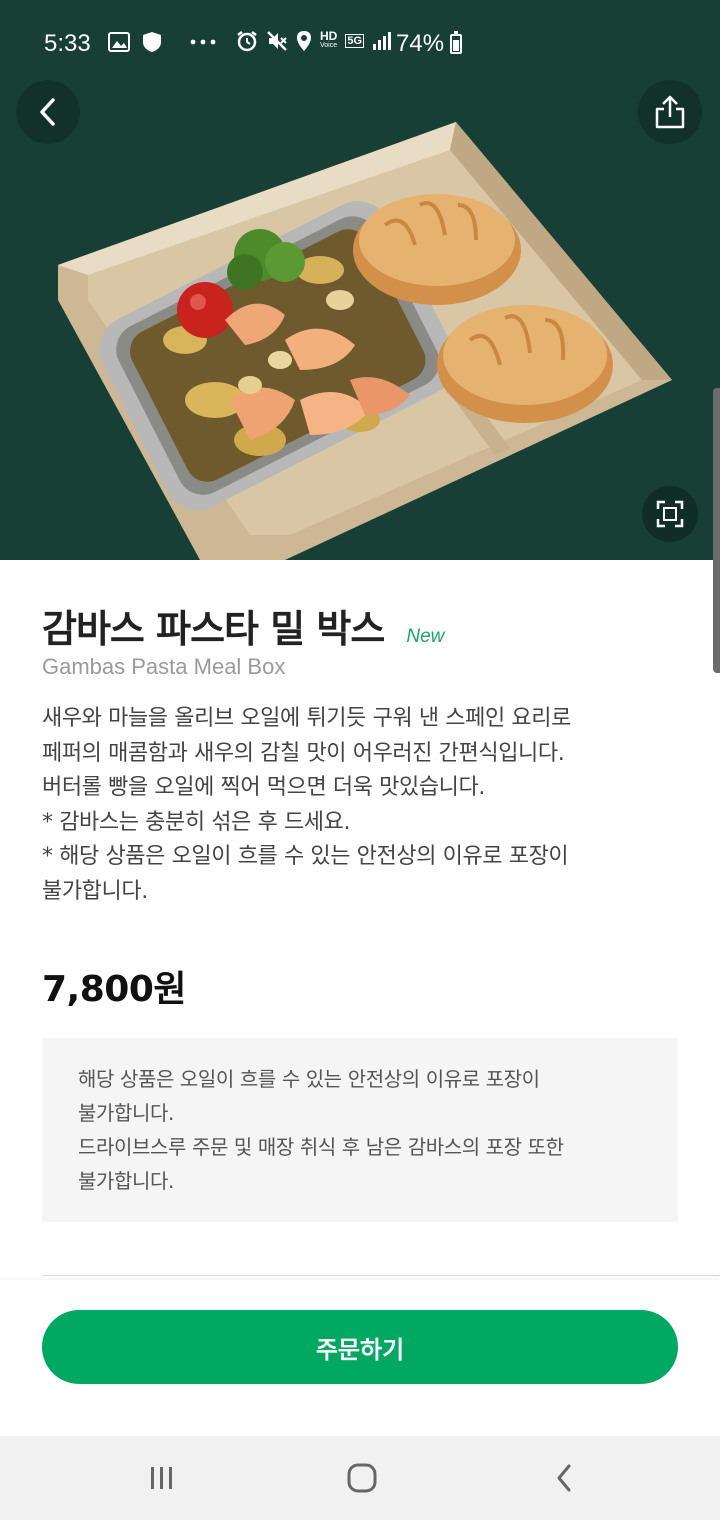 The width and height of the screenshot is (720, 1520). I want to click on home-button, so click(362, 1478).